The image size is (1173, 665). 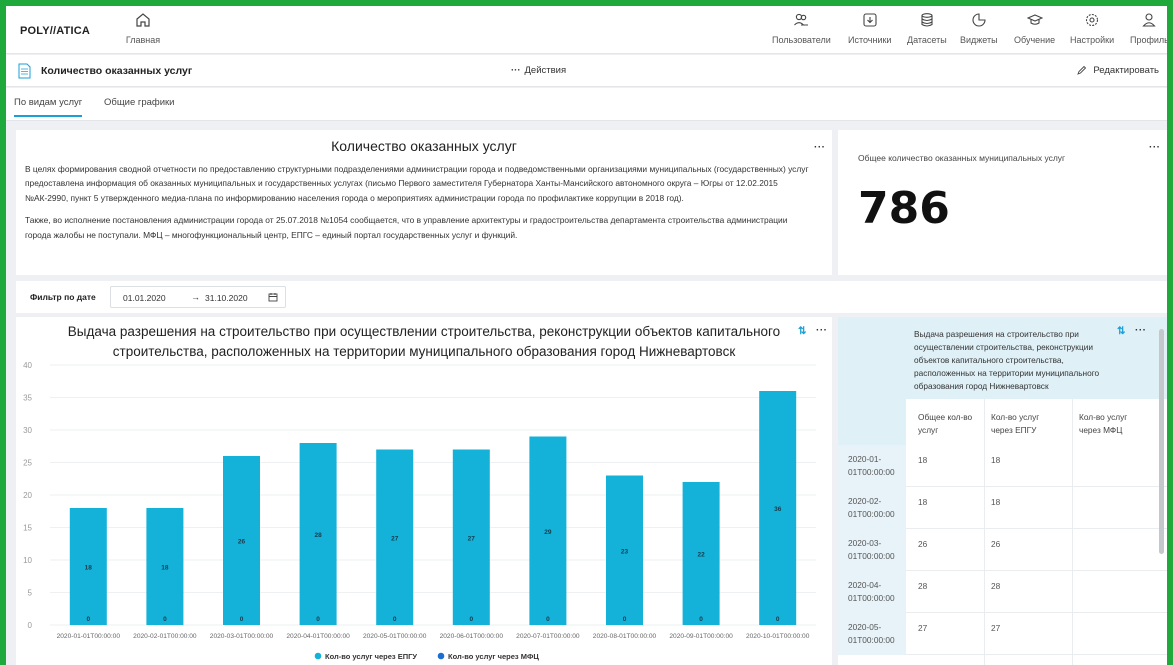 I want to click on more-icon: ···, so click(x=516, y=70).